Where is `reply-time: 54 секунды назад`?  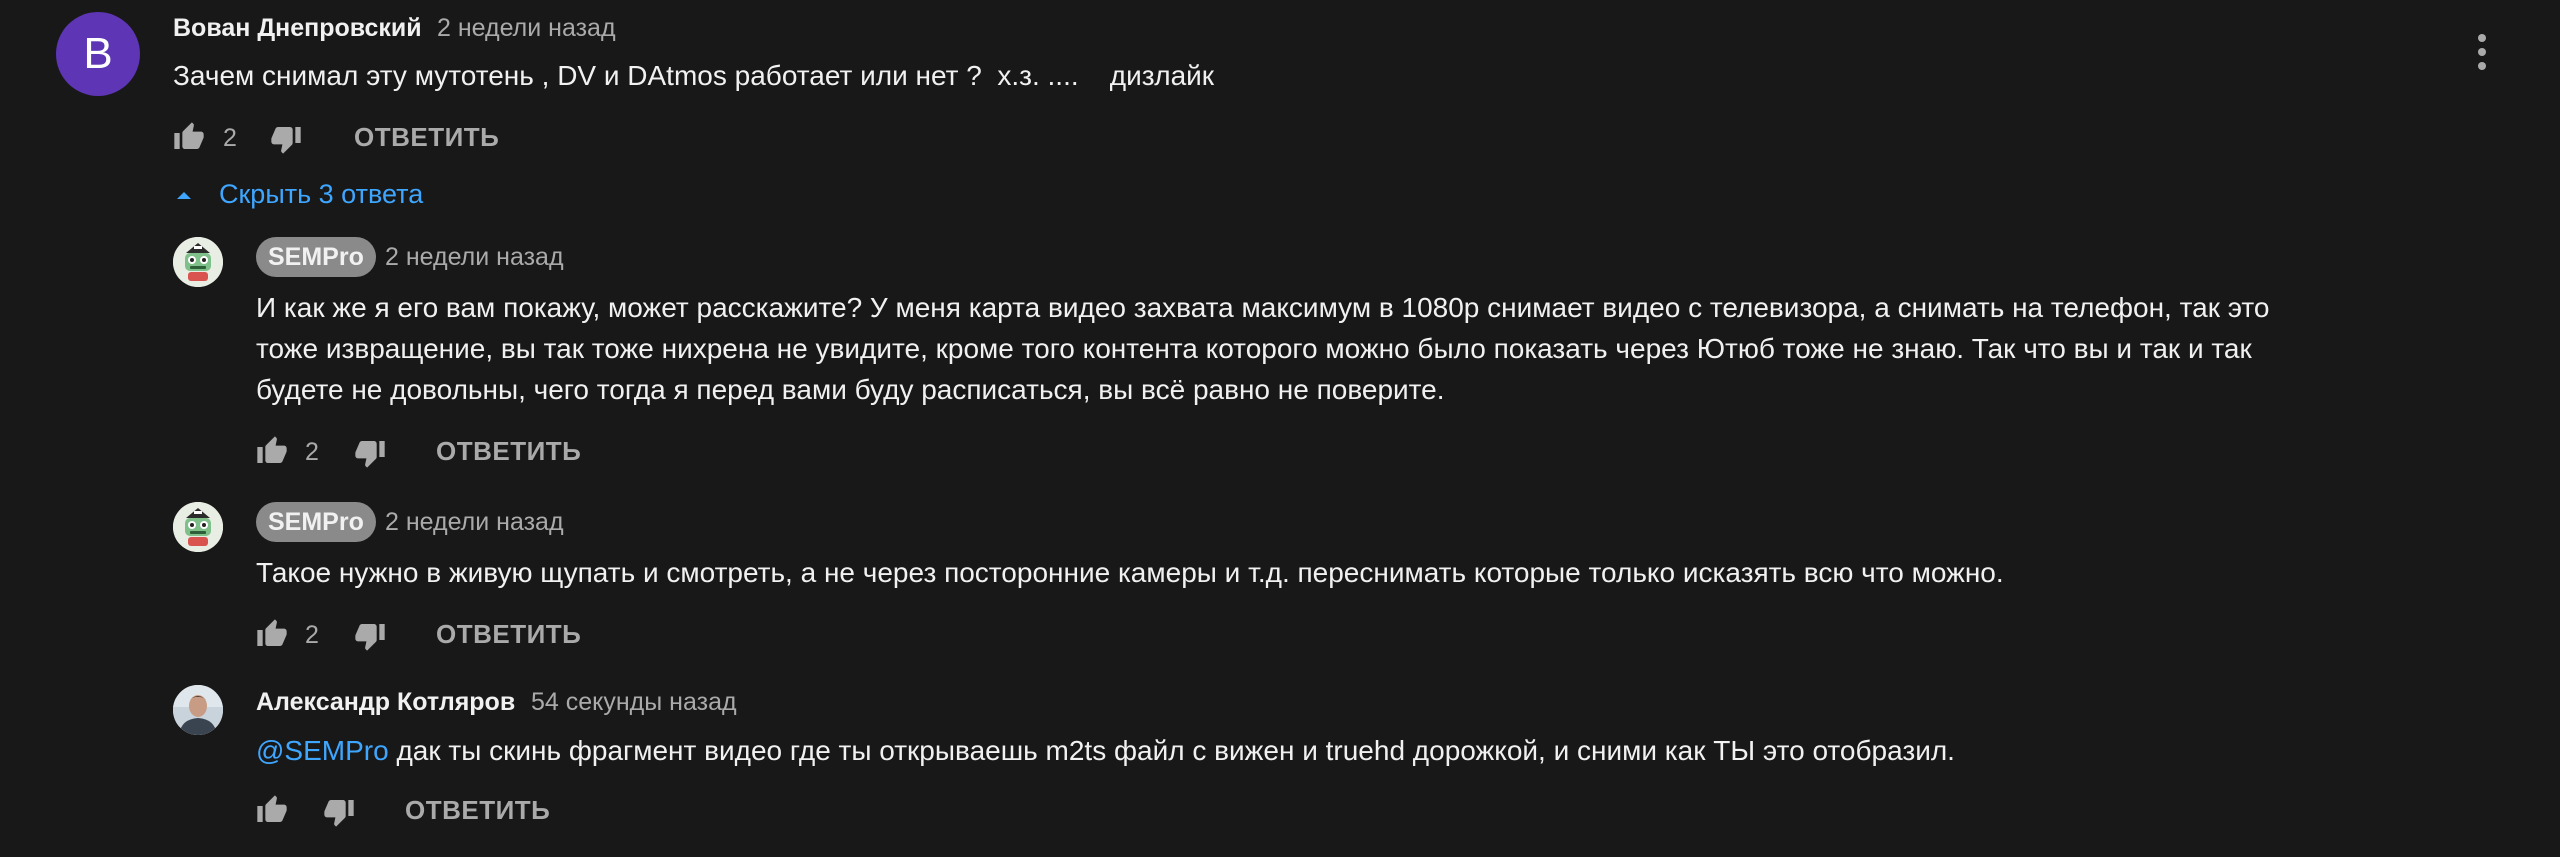
reply-time: 54 секунды назад is located at coordinates (634, 702).